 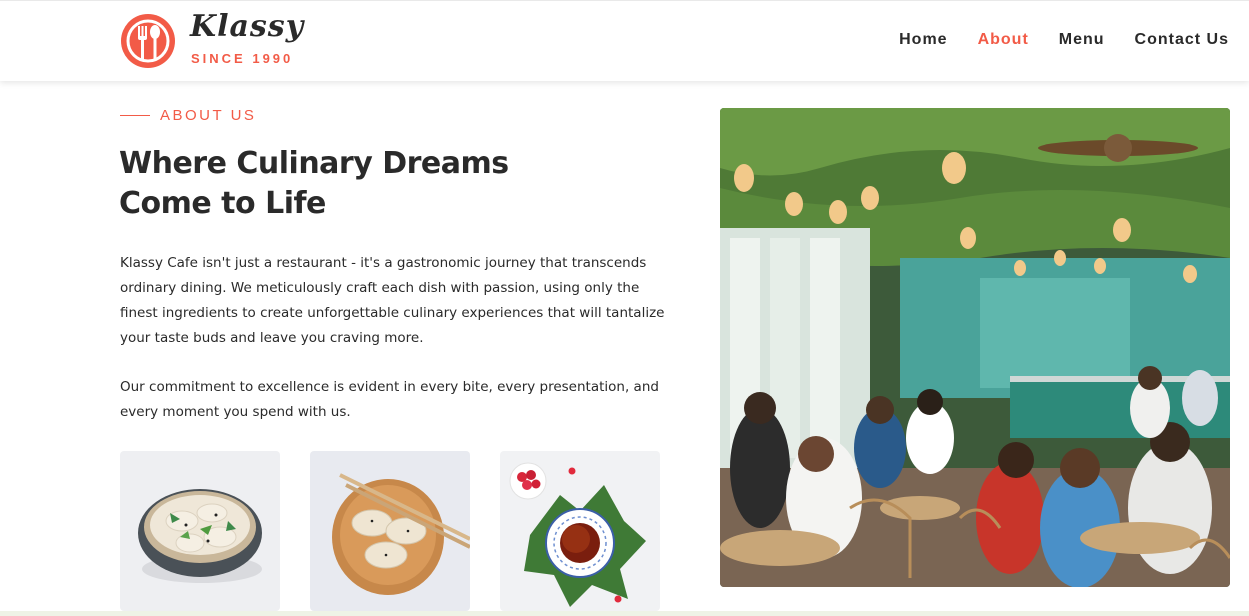 What do you see at coordinates (247, 26) in the screenshot?
I see `brand-name: Klassy` at bounding box center [247, 26].